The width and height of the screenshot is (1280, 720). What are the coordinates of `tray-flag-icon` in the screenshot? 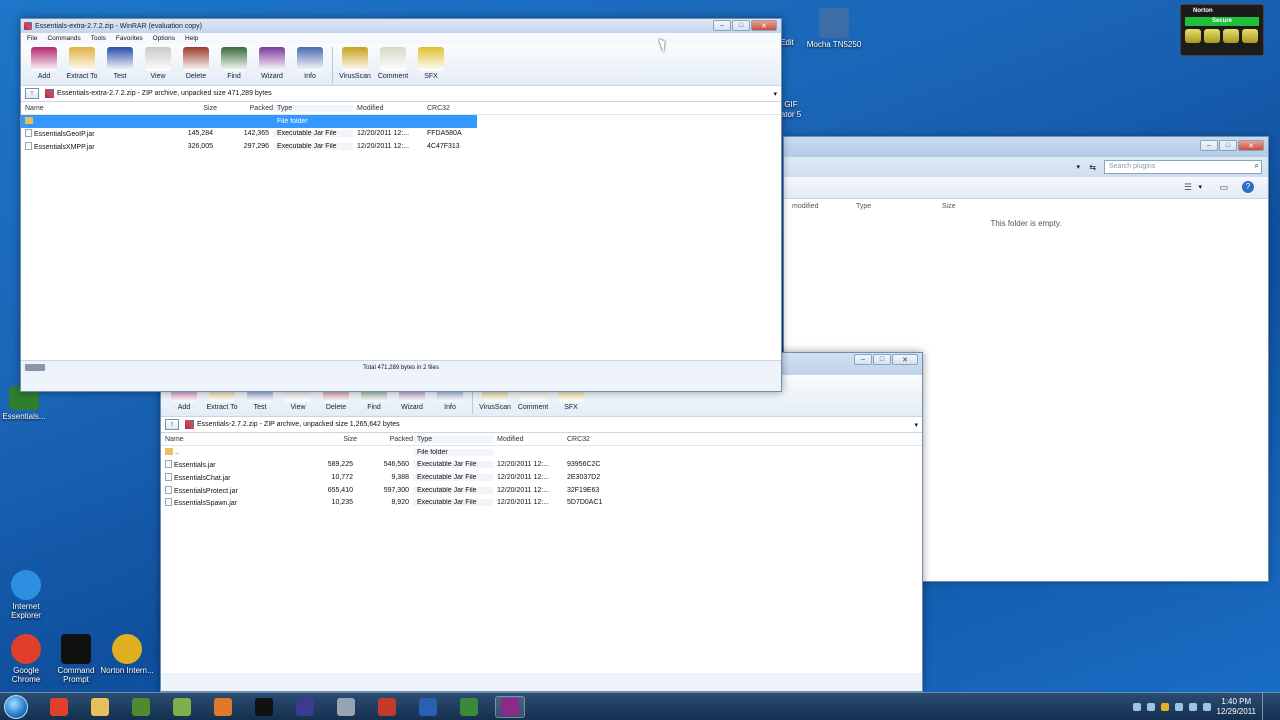 It's located at (1178, 707).